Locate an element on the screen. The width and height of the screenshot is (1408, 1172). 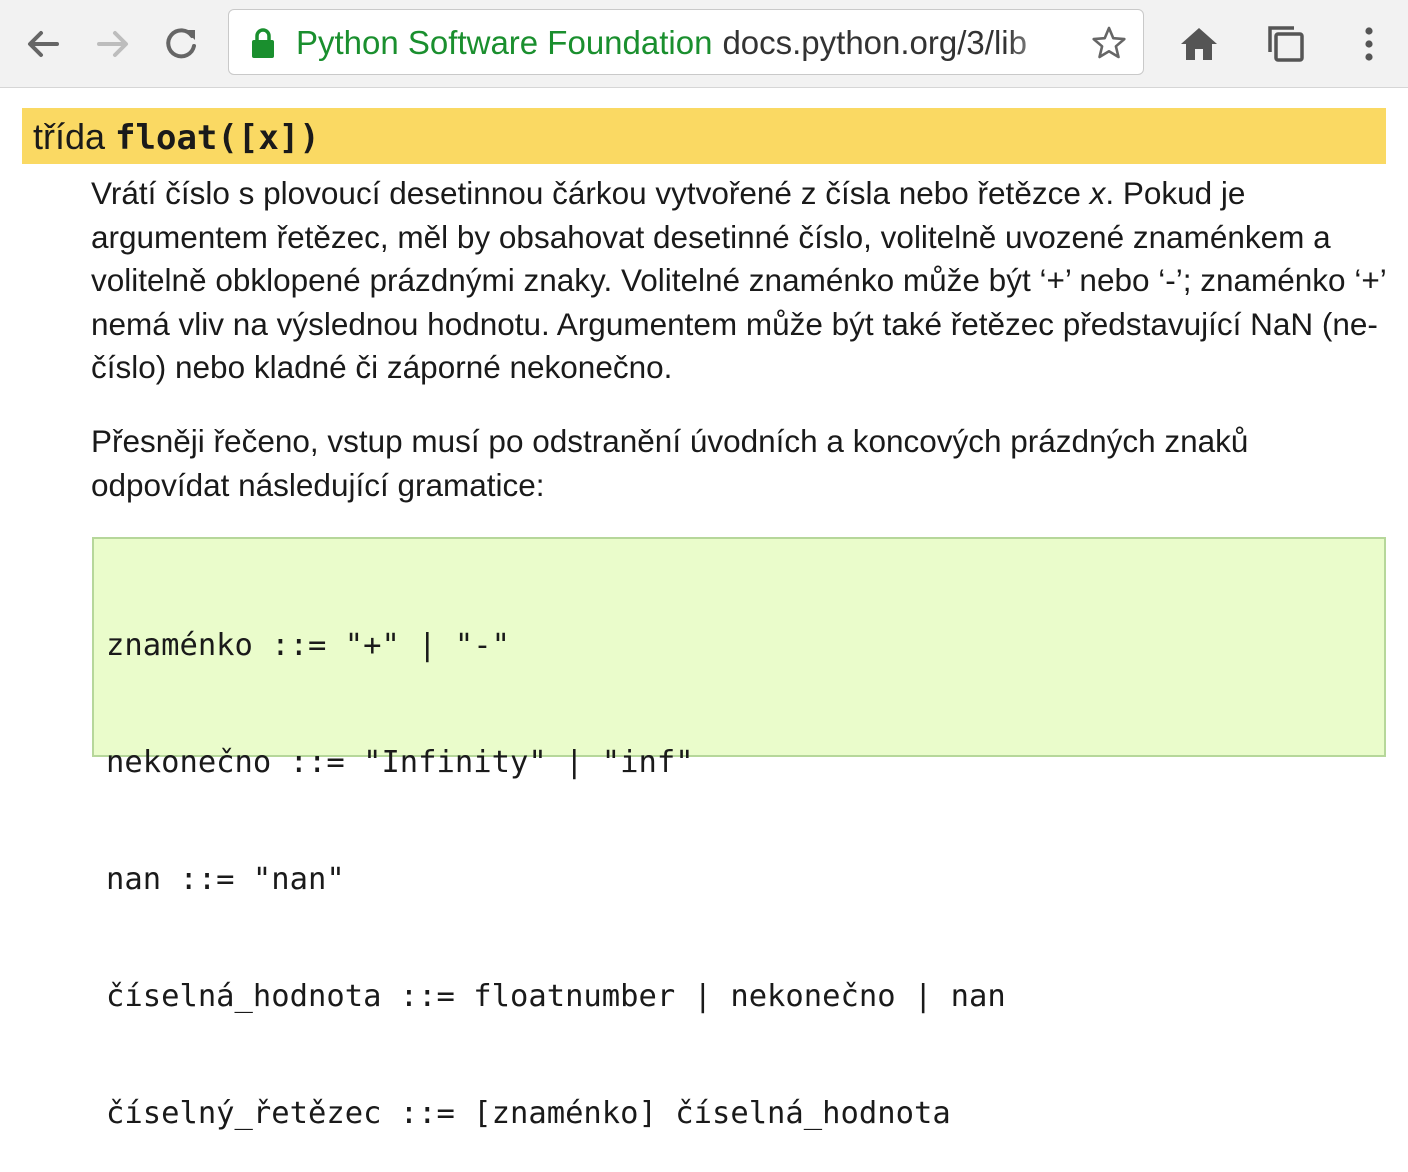
site-identity-label: Python Software Foundation is located at coordinates (504, 42).